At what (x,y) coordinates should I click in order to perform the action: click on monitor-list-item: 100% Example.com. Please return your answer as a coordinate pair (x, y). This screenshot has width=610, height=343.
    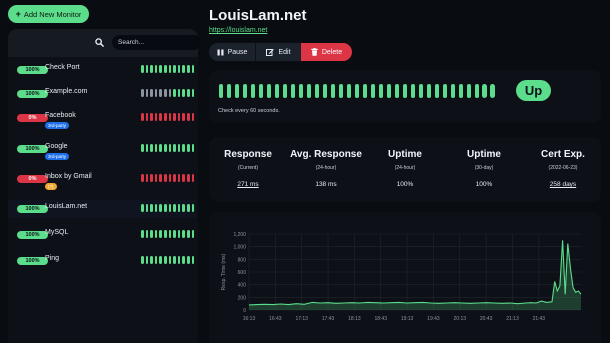
    Looking at the image, I should click on (102, 94).